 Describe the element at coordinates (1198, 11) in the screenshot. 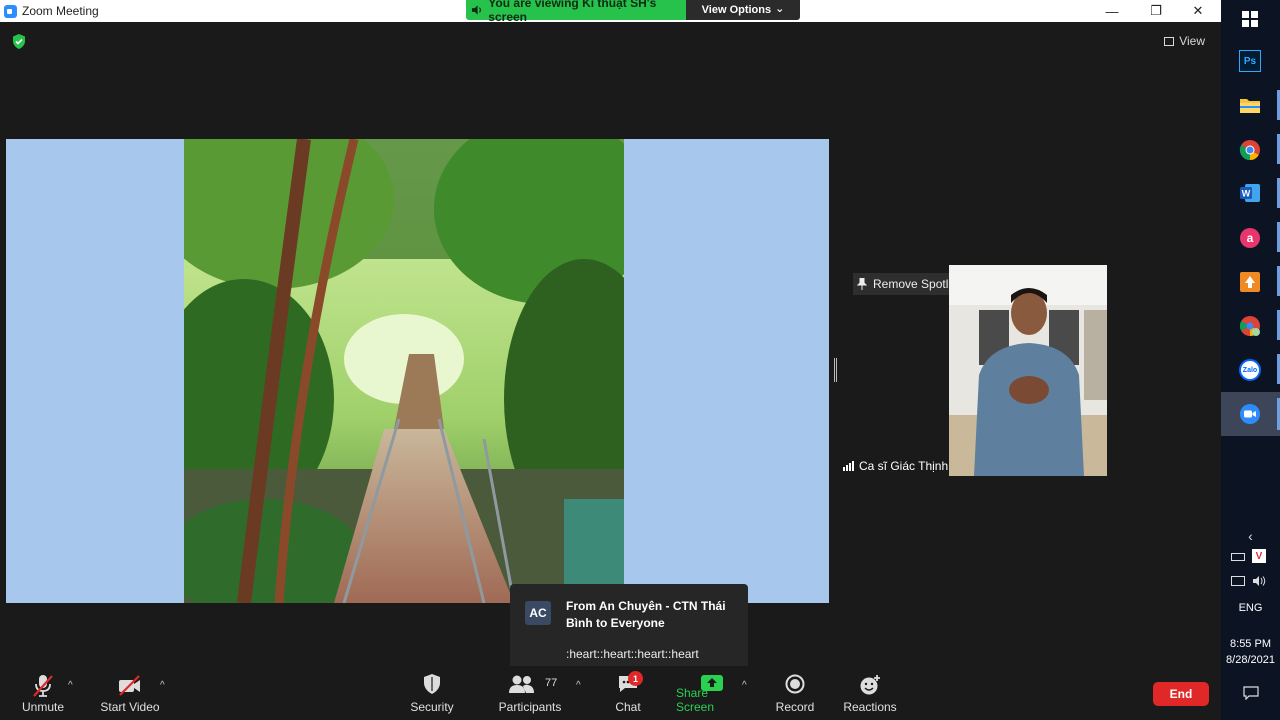

I see `close-button: ✕` at that location.